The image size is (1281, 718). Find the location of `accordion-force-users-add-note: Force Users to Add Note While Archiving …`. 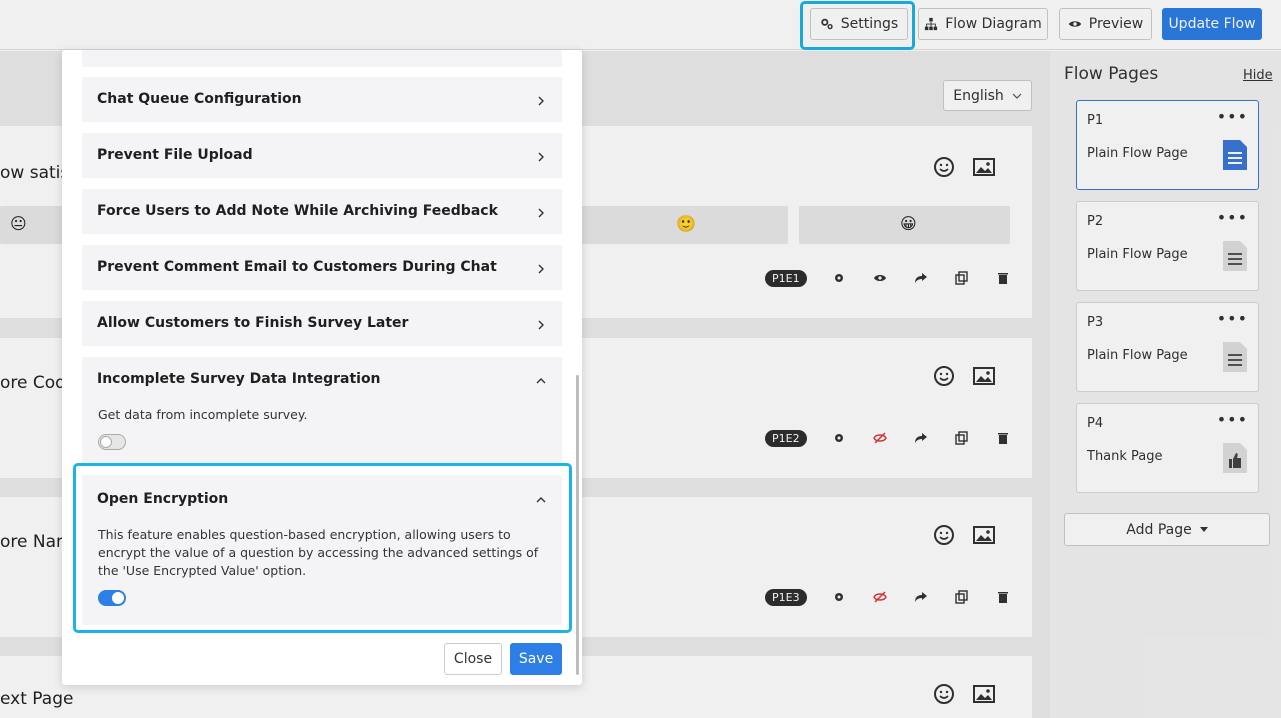

accordion-force-users-add-note: Force Users to Add Note While Archiving … is located at coordinates (322, 211).